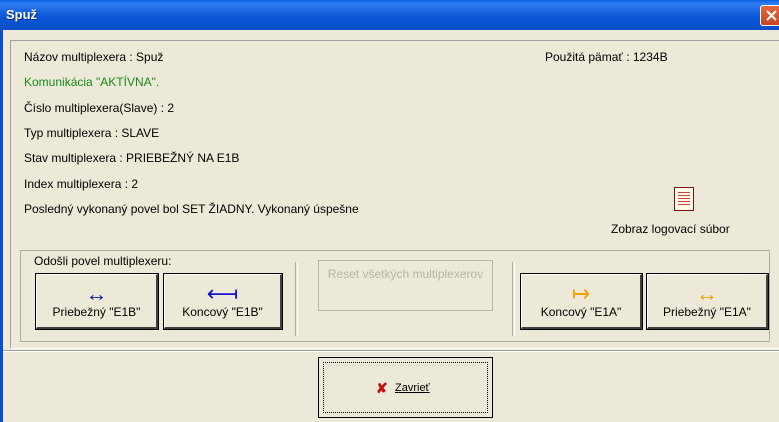  What do you see at coordinates (81, 184) in the screenshot?
I see `multiplexer-index: Index multiplexera : 2` at bounding box center [81, 184].